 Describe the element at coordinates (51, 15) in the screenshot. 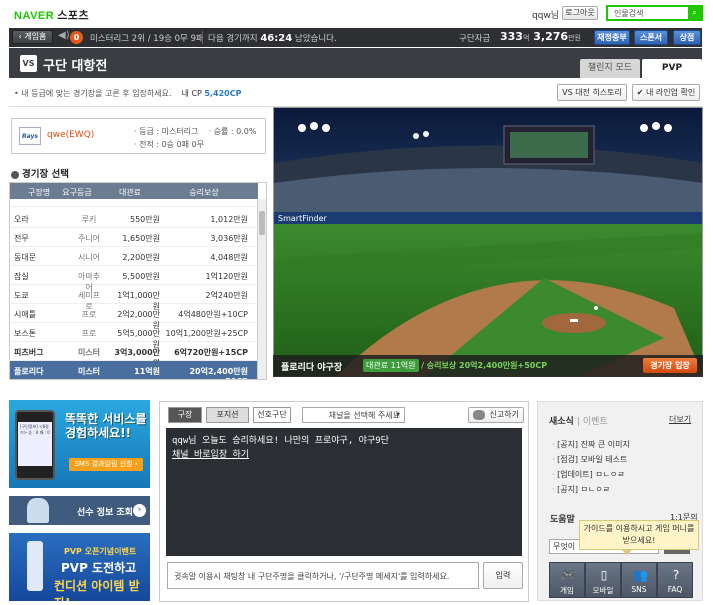

I see `naver-logo: NAVER 스포츠` at that location.